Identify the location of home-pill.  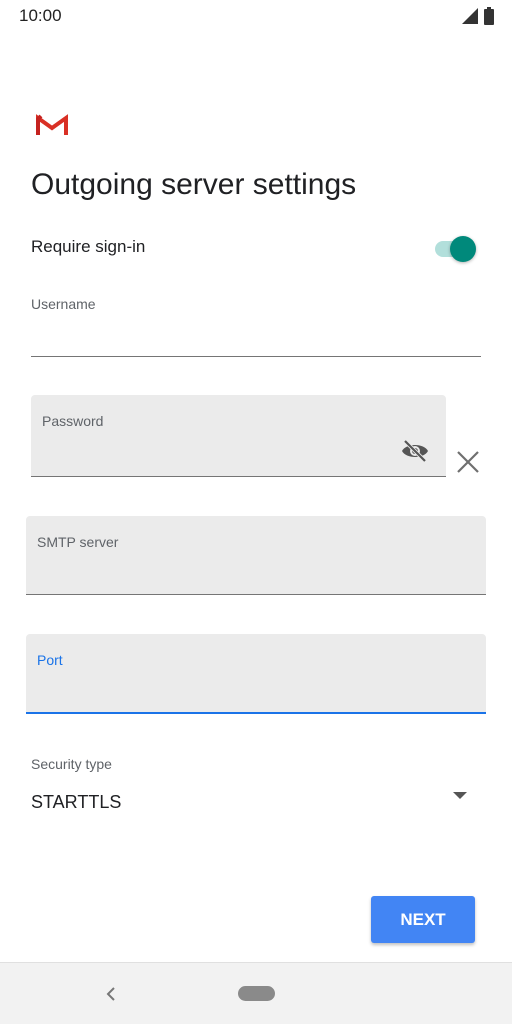
(256, 993).